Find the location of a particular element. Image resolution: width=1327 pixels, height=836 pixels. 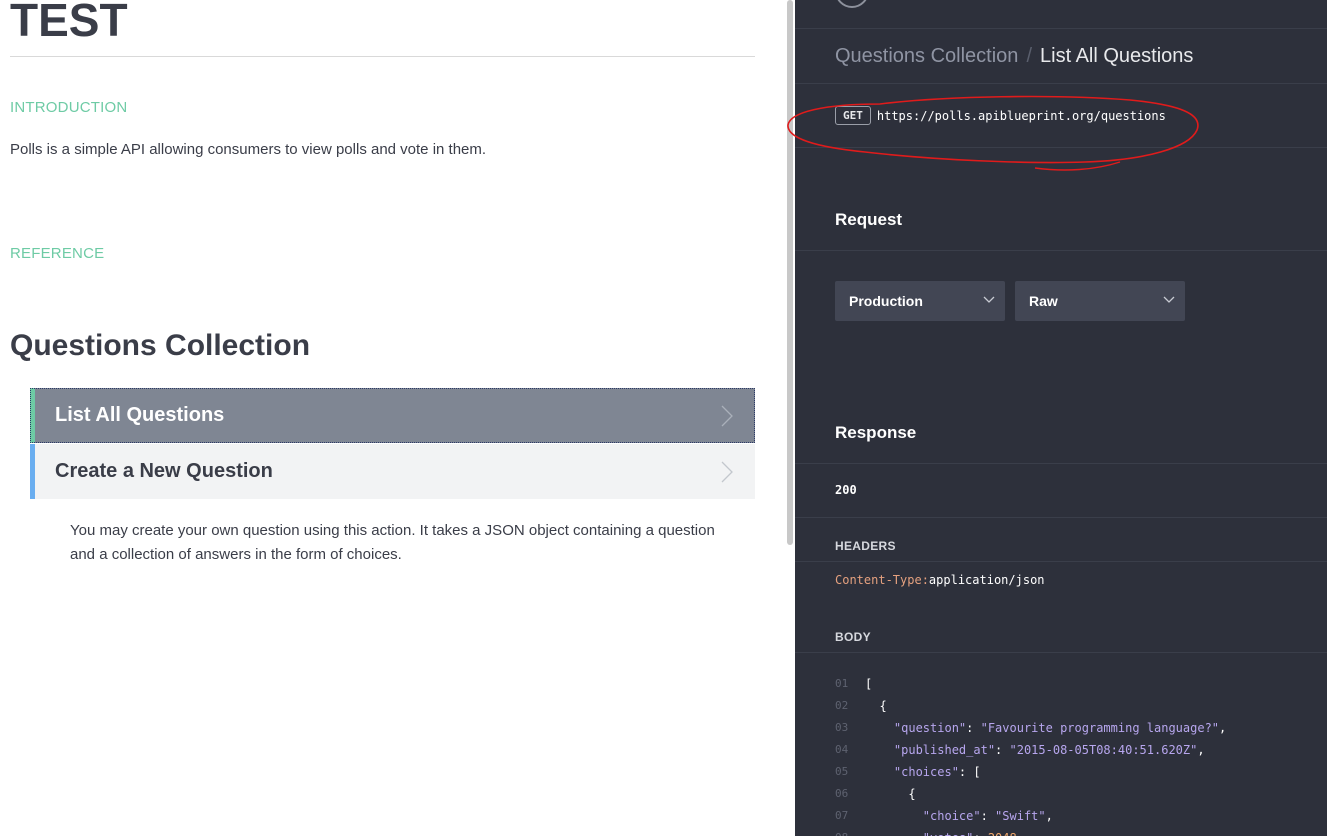

format-select-value: Raw is located at coordinates (1043, 301).